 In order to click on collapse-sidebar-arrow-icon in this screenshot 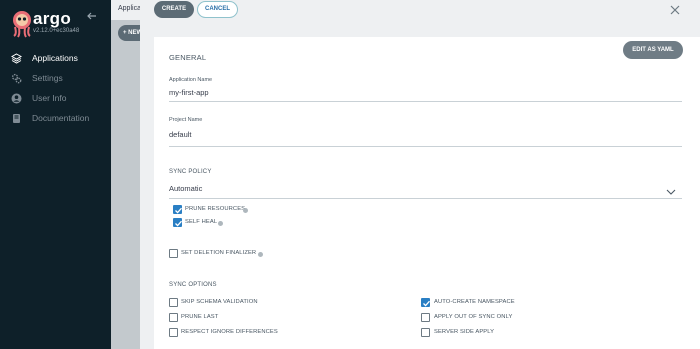, I will do `click(92, 15)`.